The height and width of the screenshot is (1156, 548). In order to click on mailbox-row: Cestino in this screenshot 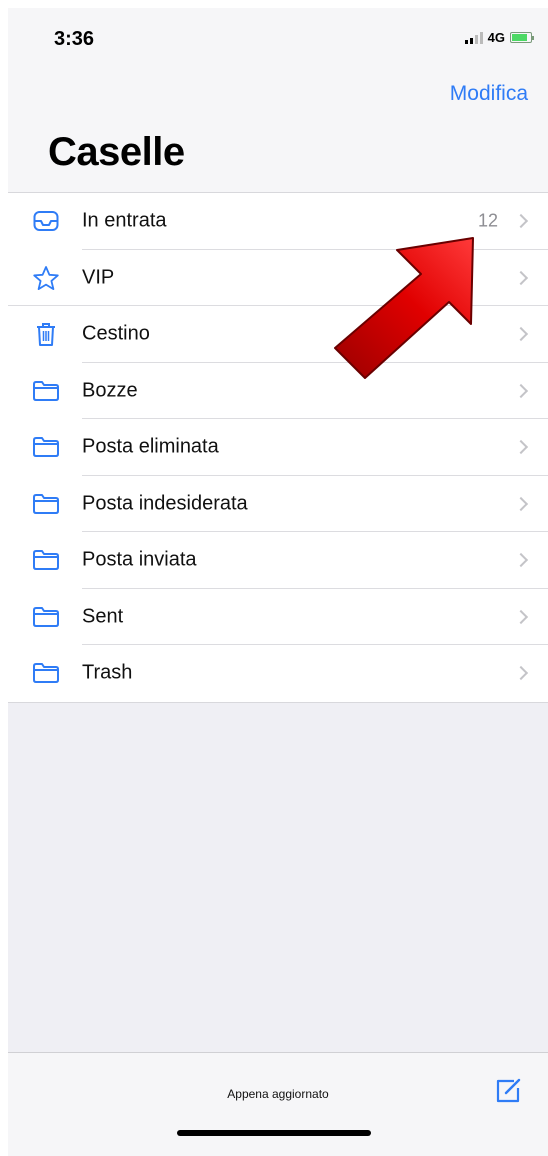, I will do `click(278, 334)`.